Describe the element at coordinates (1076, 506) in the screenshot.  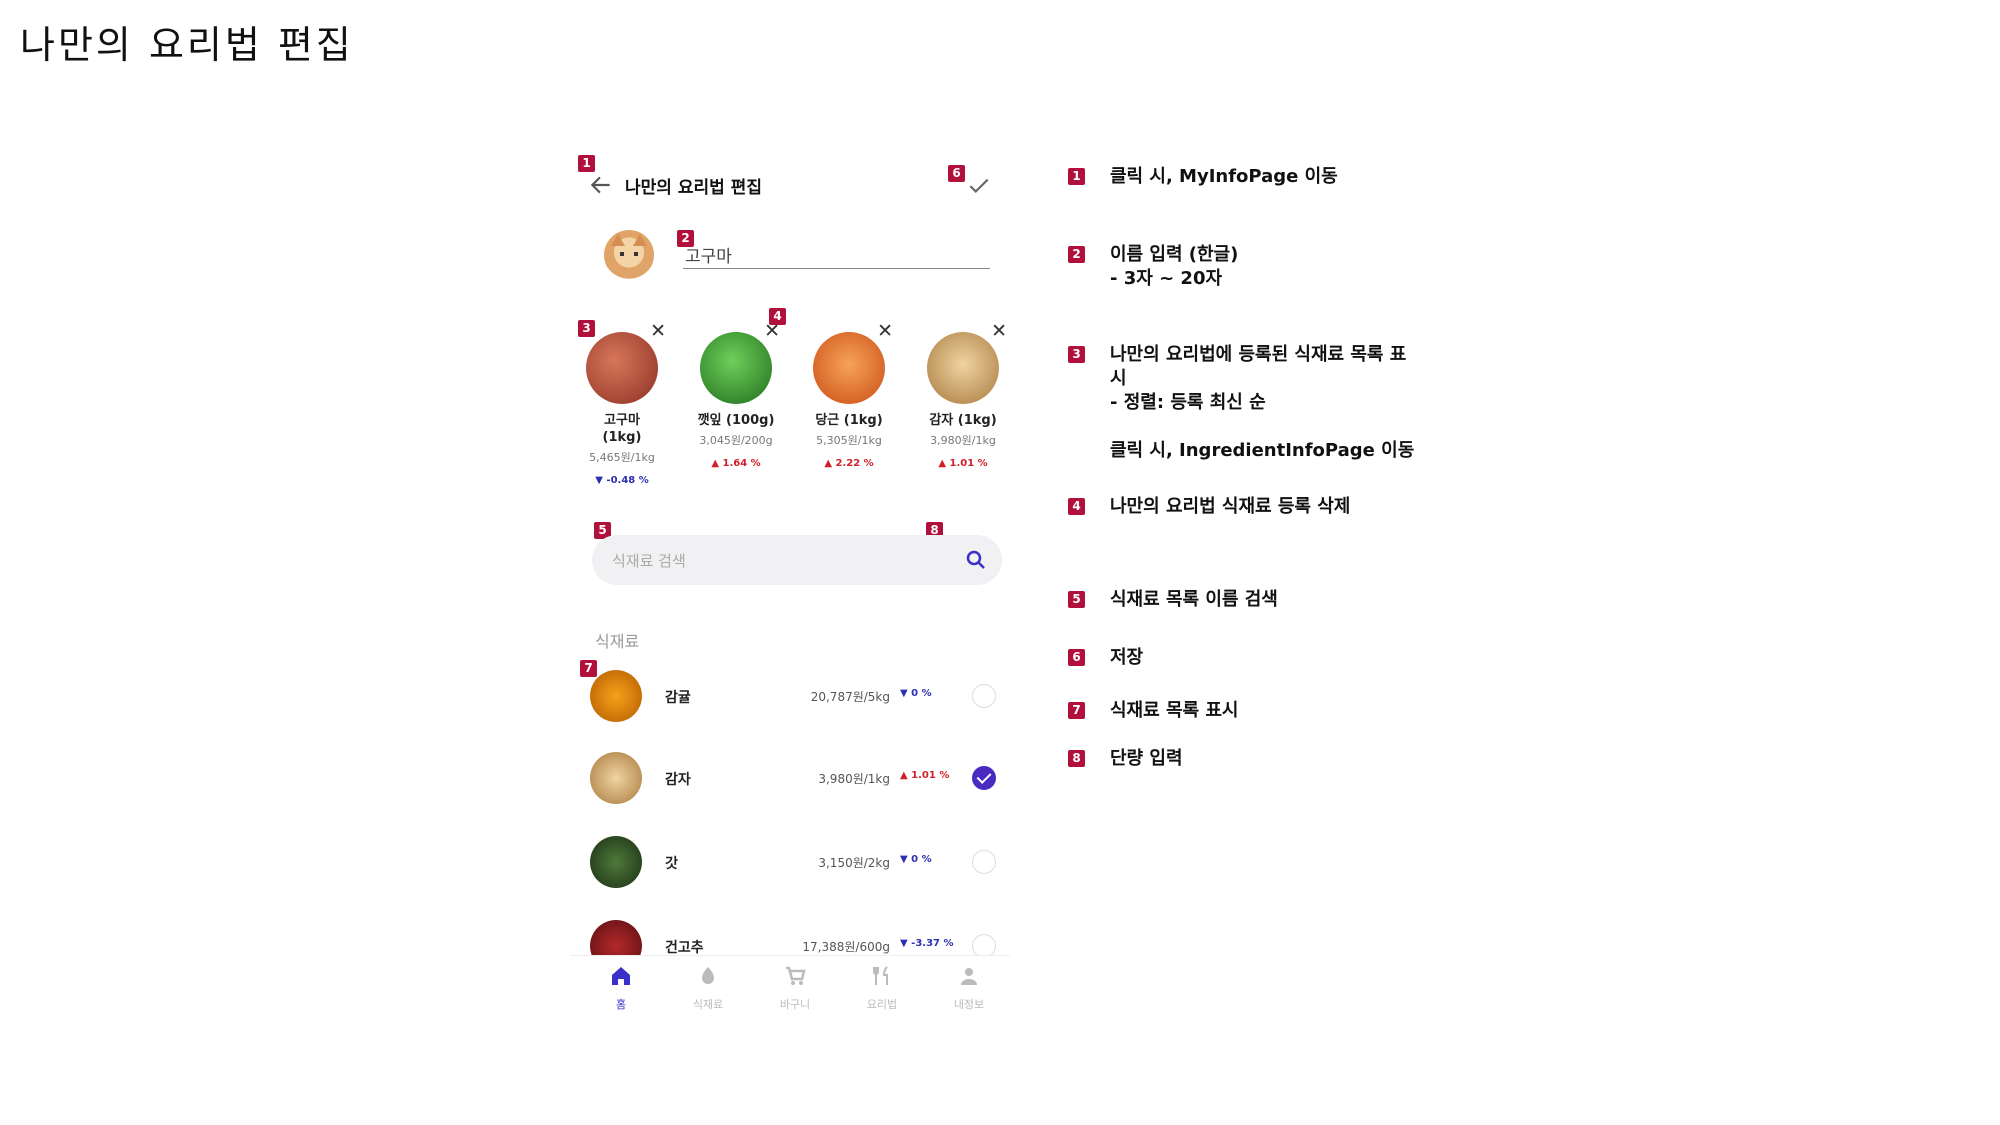
I see `note-marker: 4` at that location.